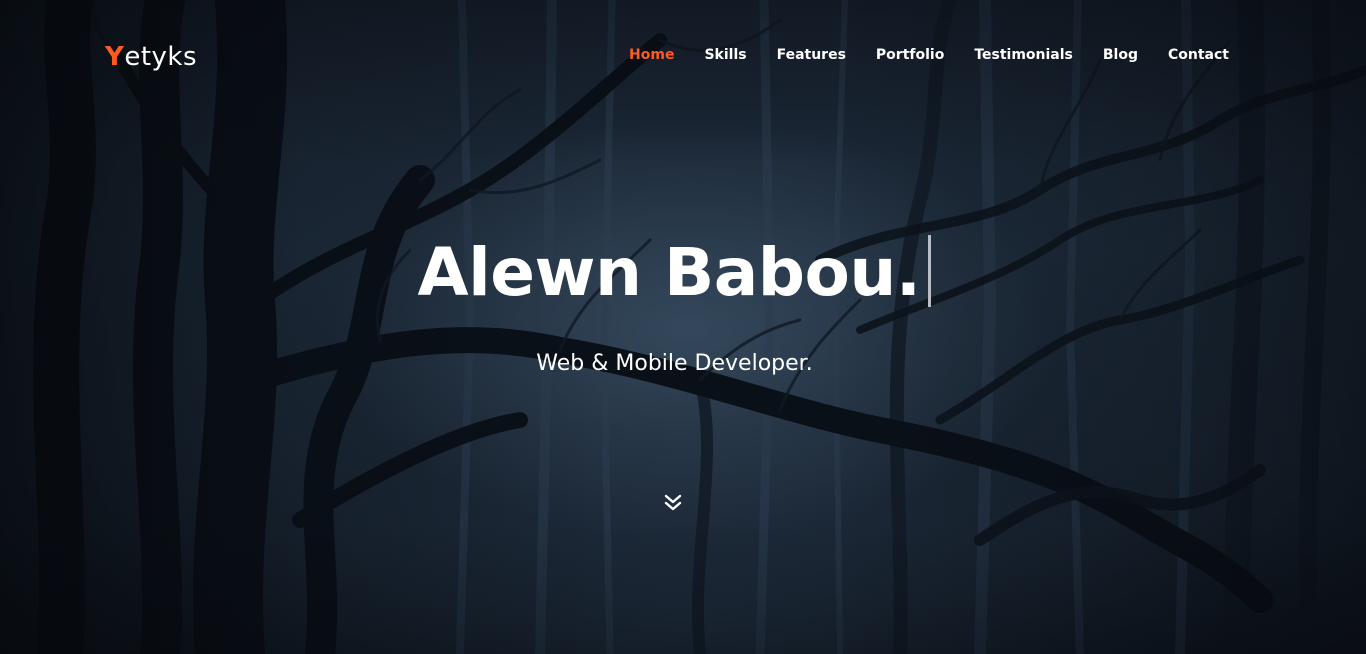 This screenshot has width=1366, height=654. Describe the element at coordinates (1023, 55) in the screenshot. I see `nav-item-testimonials: Testimonials` at that location.